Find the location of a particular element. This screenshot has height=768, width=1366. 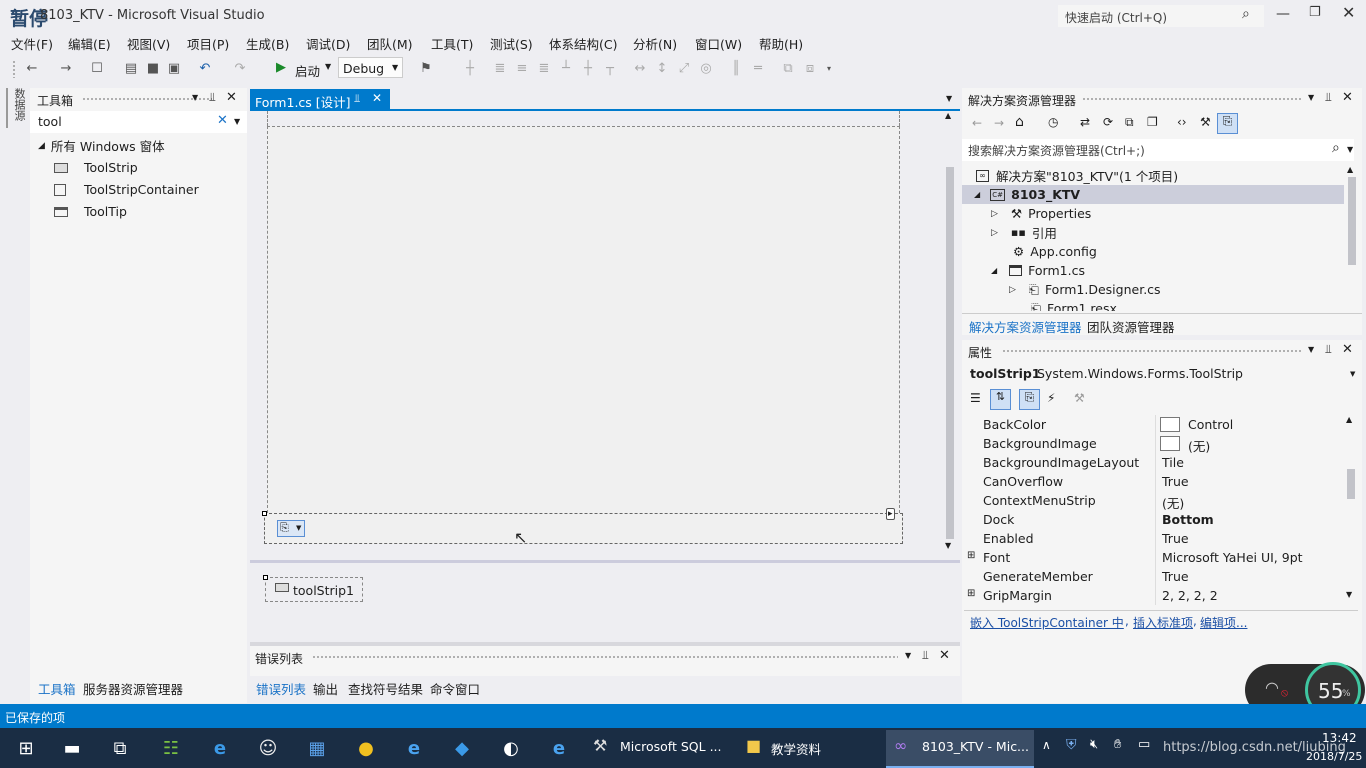

property-row: BackgroundImage (无) is located at coordinates (1153, 444).